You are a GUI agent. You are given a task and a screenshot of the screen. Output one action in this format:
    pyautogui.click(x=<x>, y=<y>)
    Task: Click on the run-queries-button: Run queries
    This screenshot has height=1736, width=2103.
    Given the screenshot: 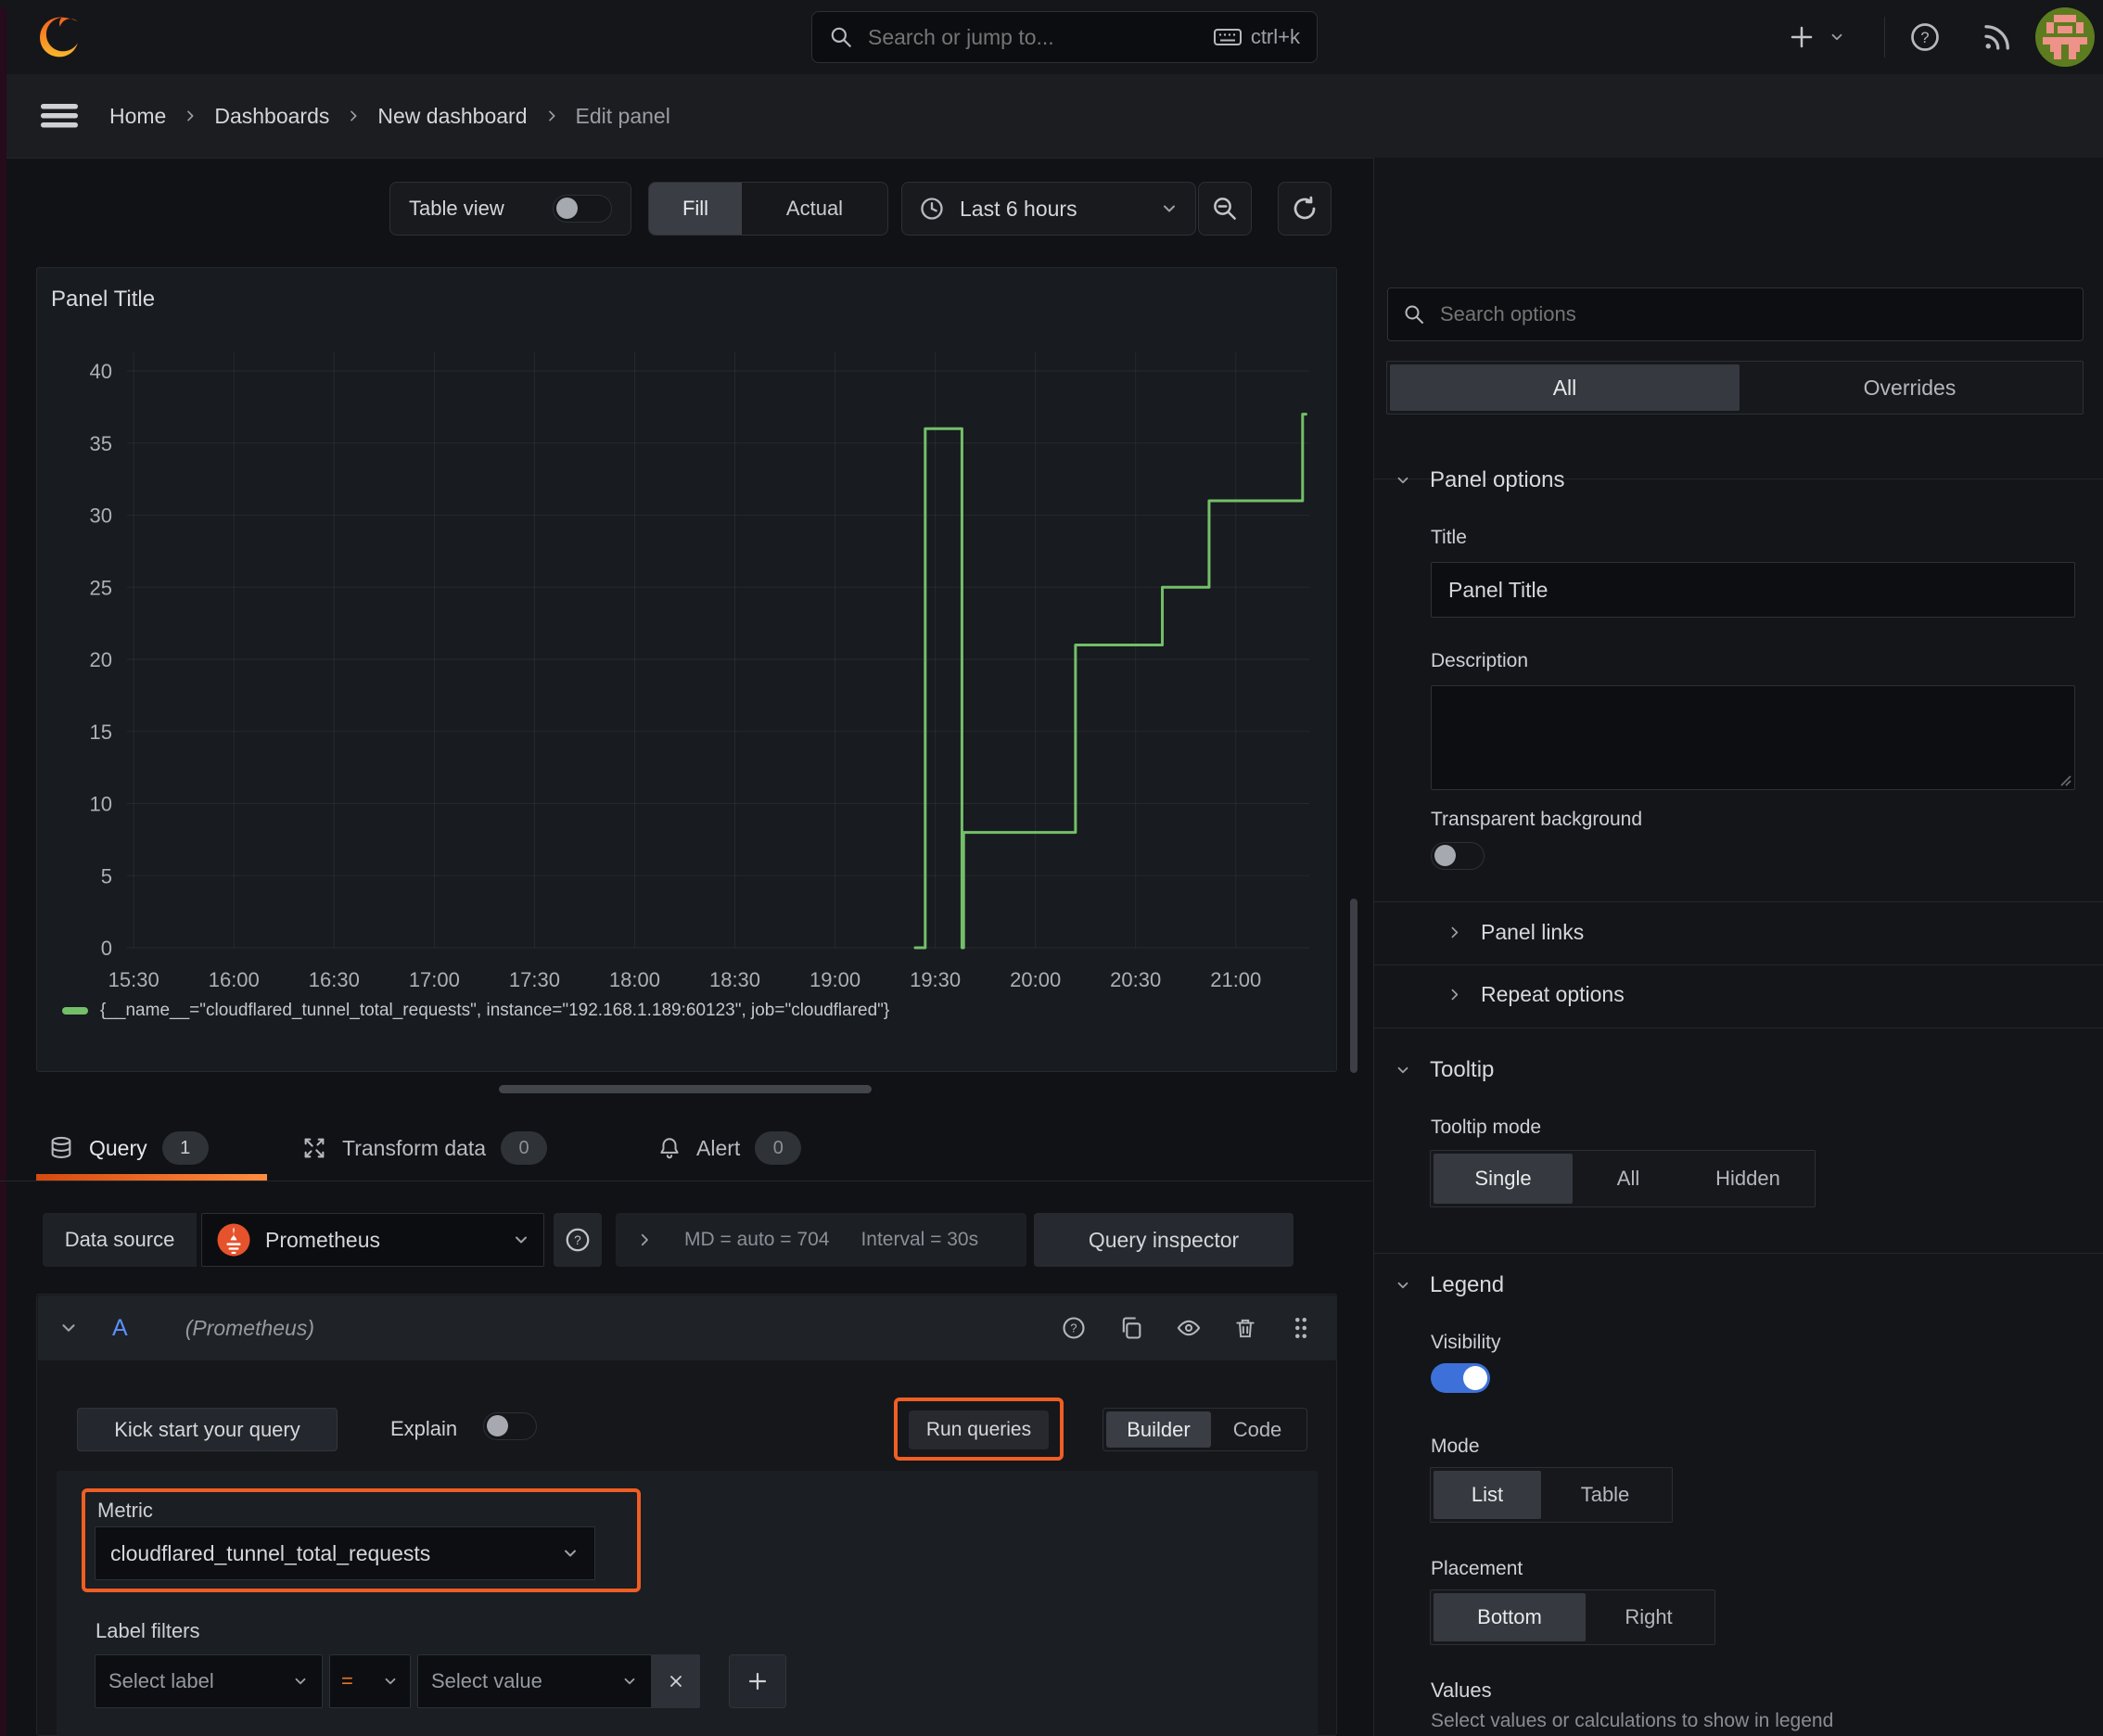 What is the action you would take?
    pyautogui.click(x=979, y=1429)
    